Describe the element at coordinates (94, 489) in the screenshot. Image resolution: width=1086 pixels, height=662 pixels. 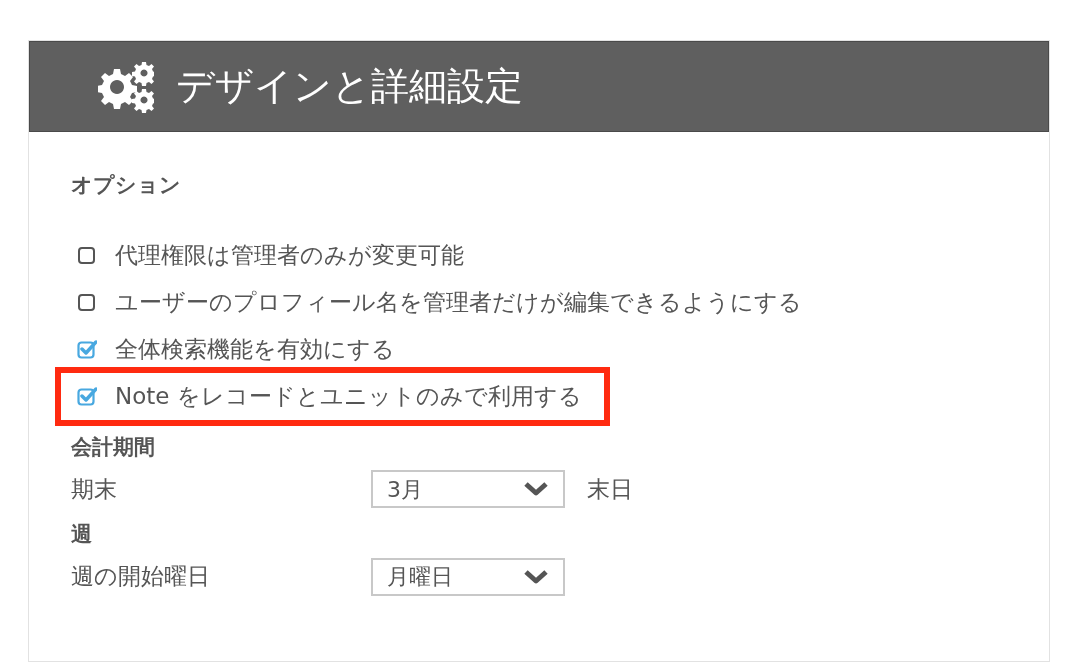
I see `field-label: 期末` at that location.